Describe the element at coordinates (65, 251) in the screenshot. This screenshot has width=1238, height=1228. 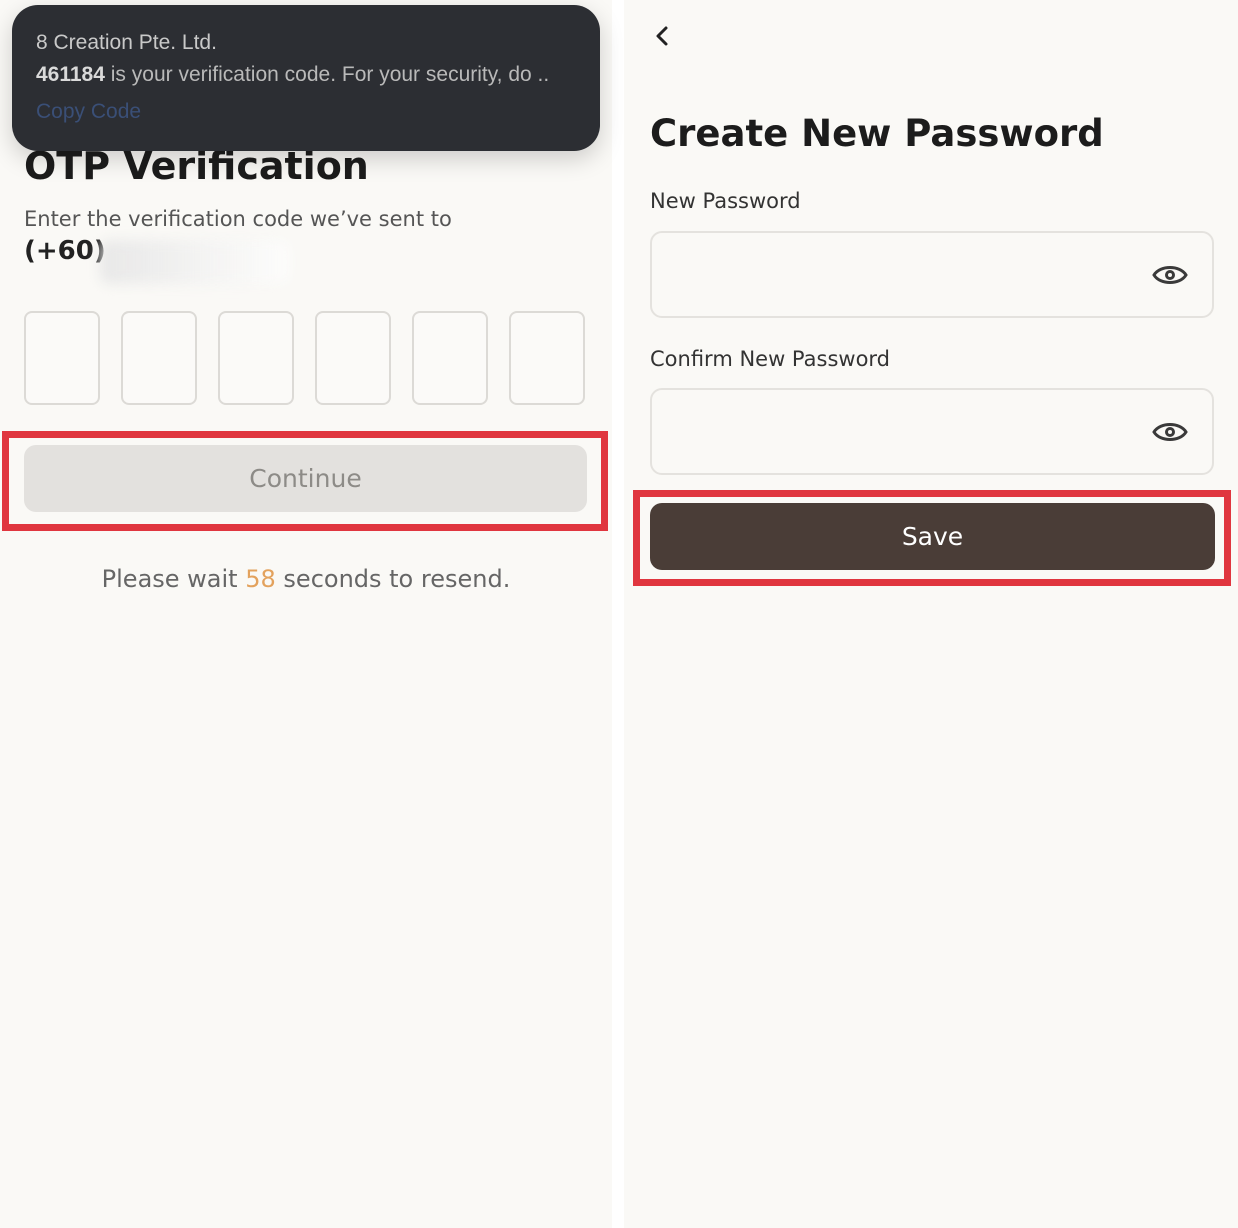
I see `phone-country-code: (+60)` at that location.